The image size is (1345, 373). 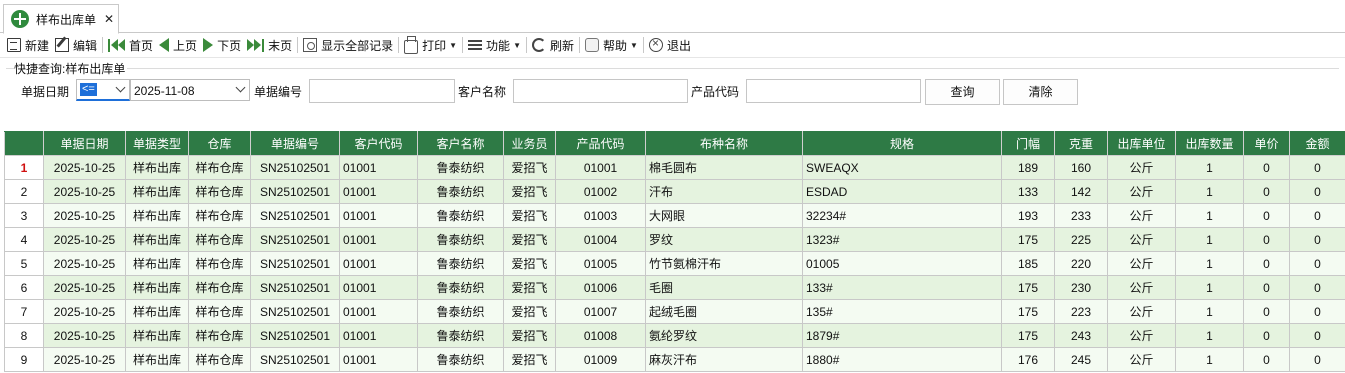 I want to click on cell-prod: 01007, so click(x=600, y=311).